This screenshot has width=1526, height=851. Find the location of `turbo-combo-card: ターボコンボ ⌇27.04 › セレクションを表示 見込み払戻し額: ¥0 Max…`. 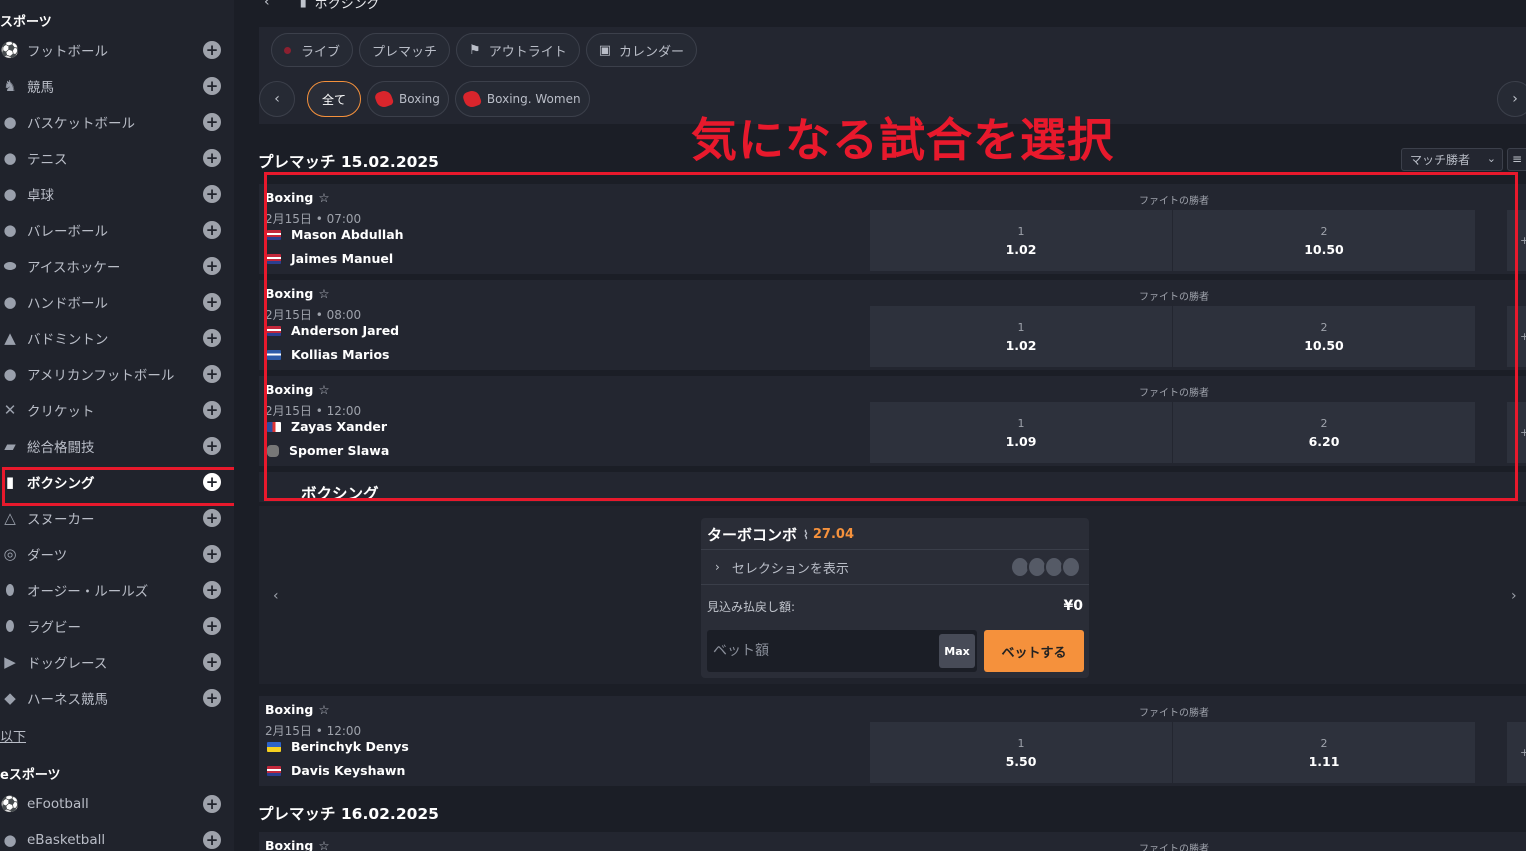

turbo-combo-card: ターボコンボ ⌇27.04 › セレクションを表示 見込み払戻し額: ¥0 Max… is located at coordinates (895, 598).